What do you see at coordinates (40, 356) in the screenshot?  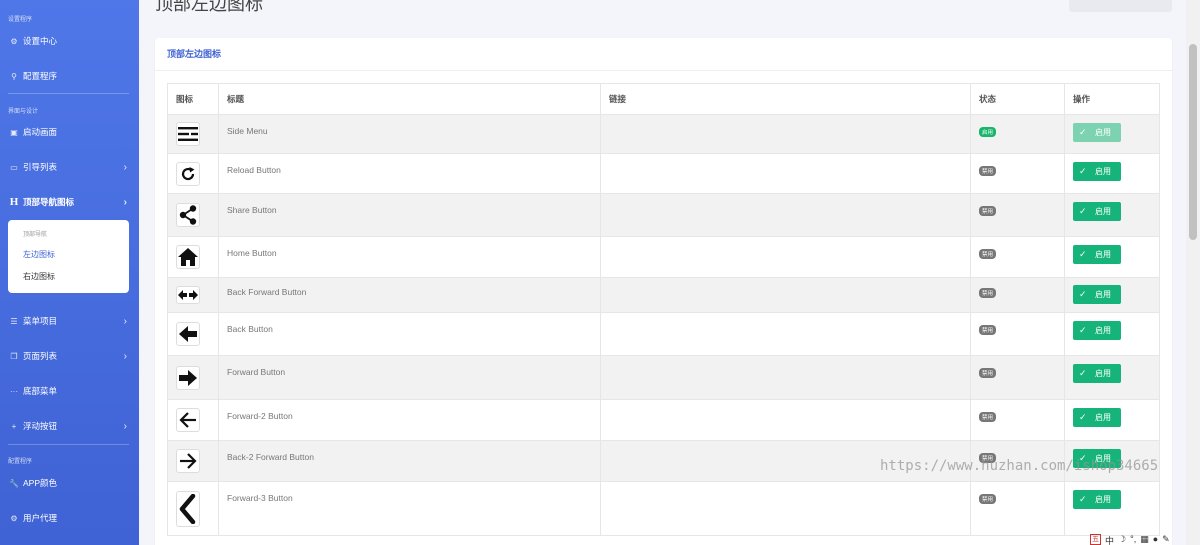 I see `sidebar-item-label: 页面列表` at bounding box center [40, 356].